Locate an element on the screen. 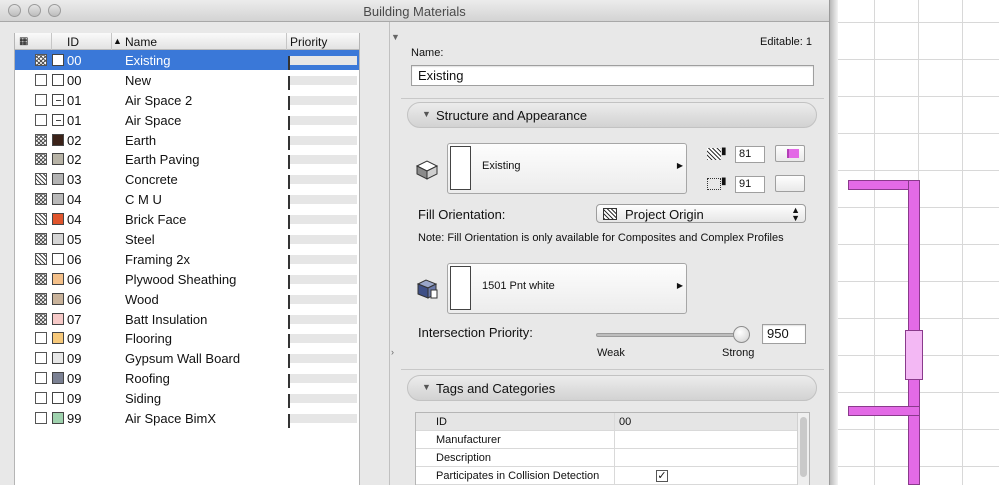 This screenshot has height=485, width=999. sort-ascending-icon: ▲ is located at coordinates (117, 41).